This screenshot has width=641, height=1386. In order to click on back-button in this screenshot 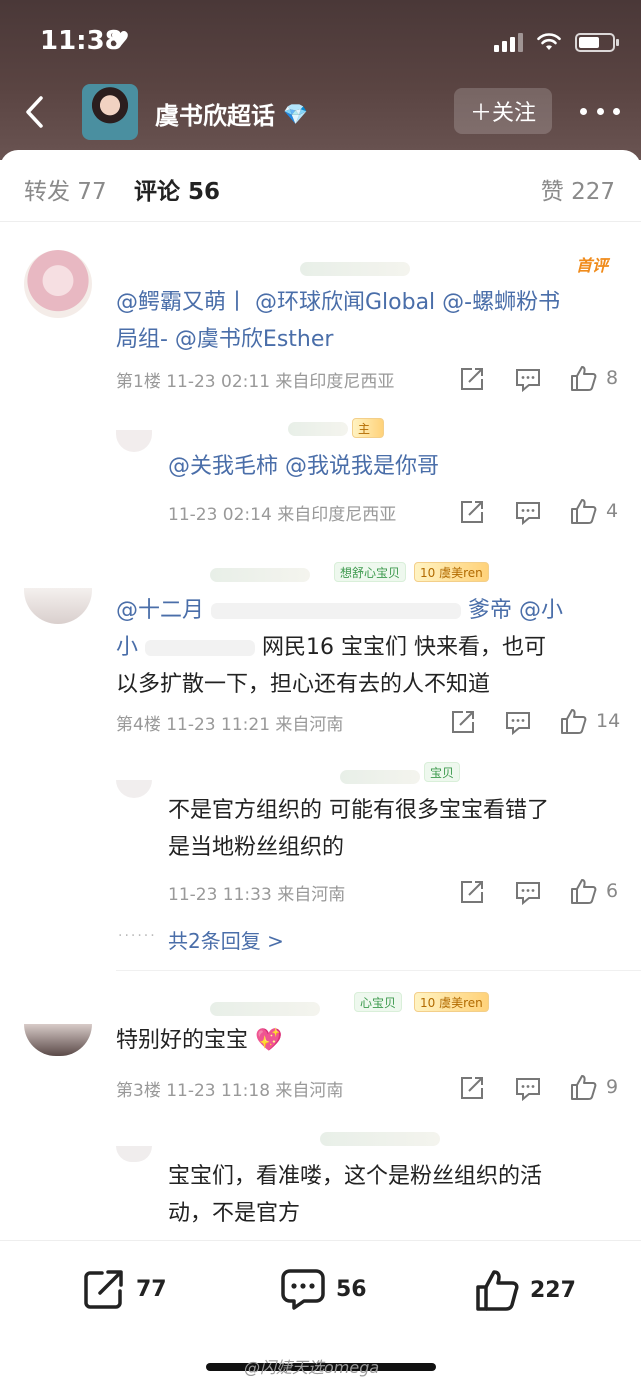, I will do `click(34, 112)`.